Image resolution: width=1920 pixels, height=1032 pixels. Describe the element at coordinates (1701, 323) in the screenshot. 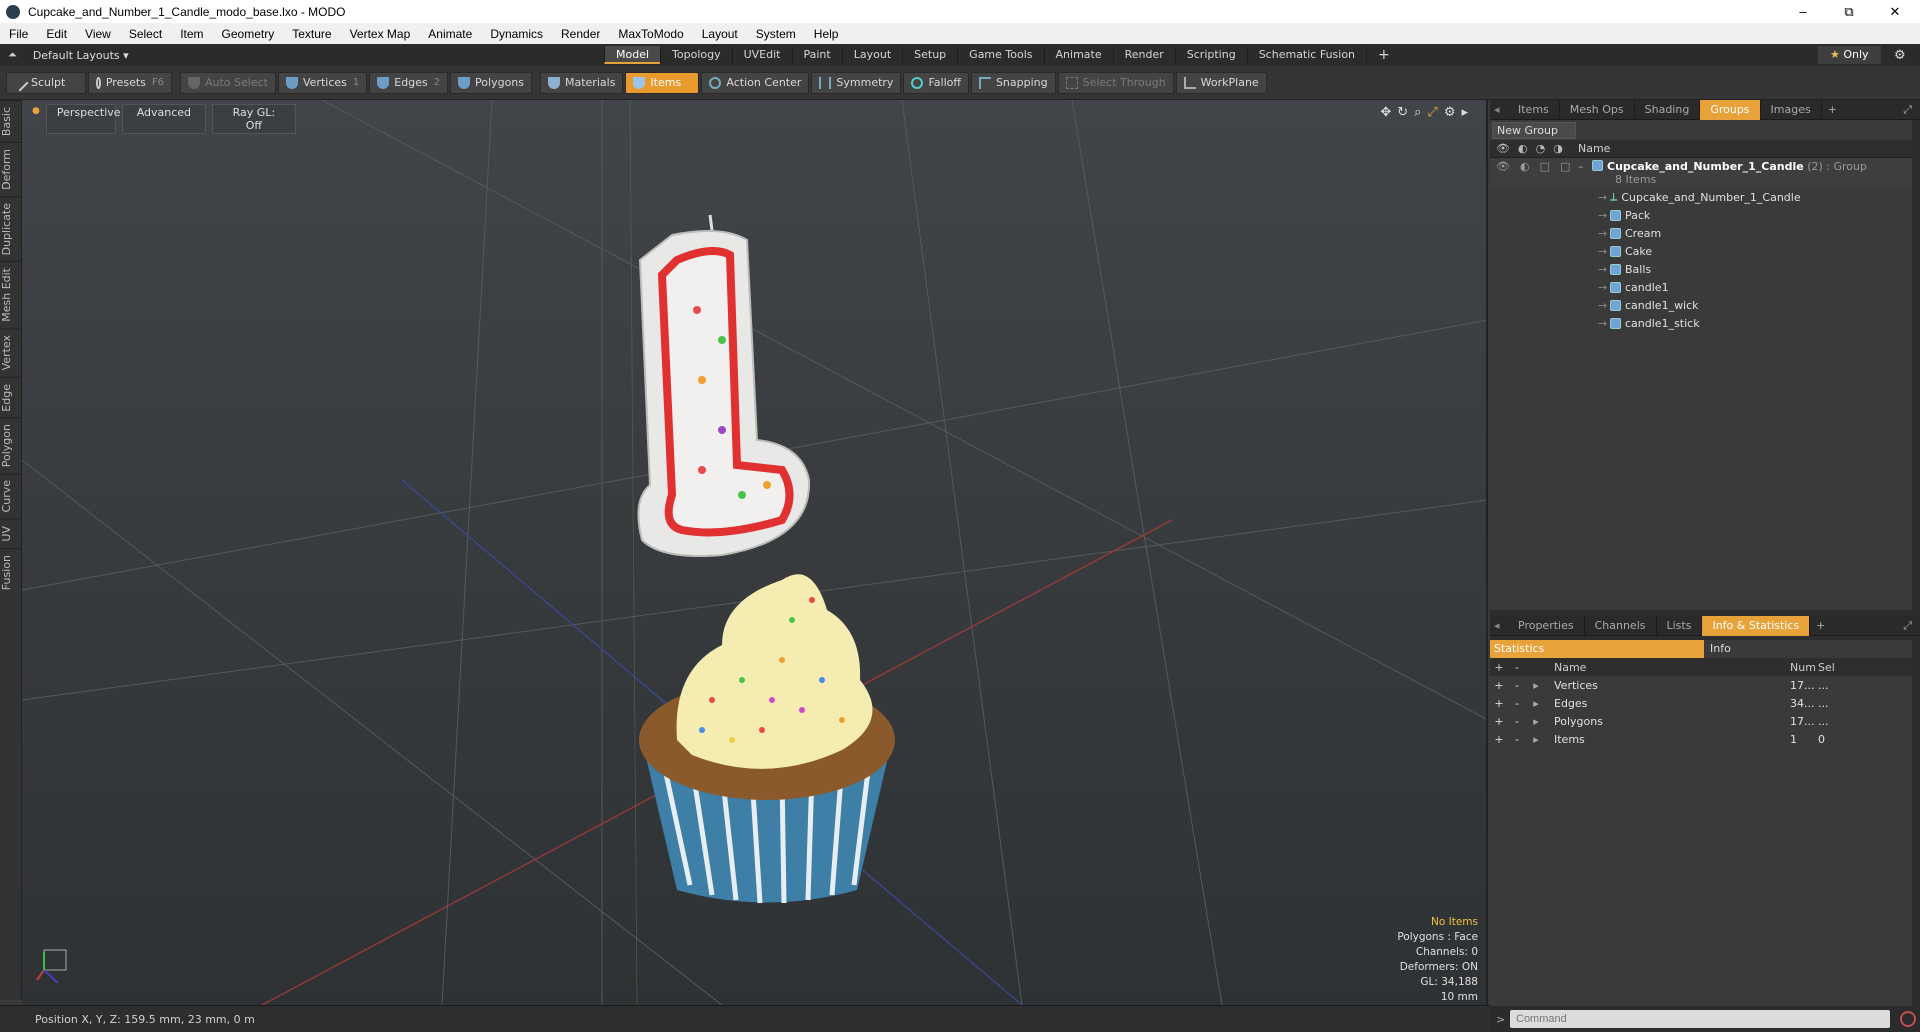

I see `tree-item: → candle1_stick` at that location.